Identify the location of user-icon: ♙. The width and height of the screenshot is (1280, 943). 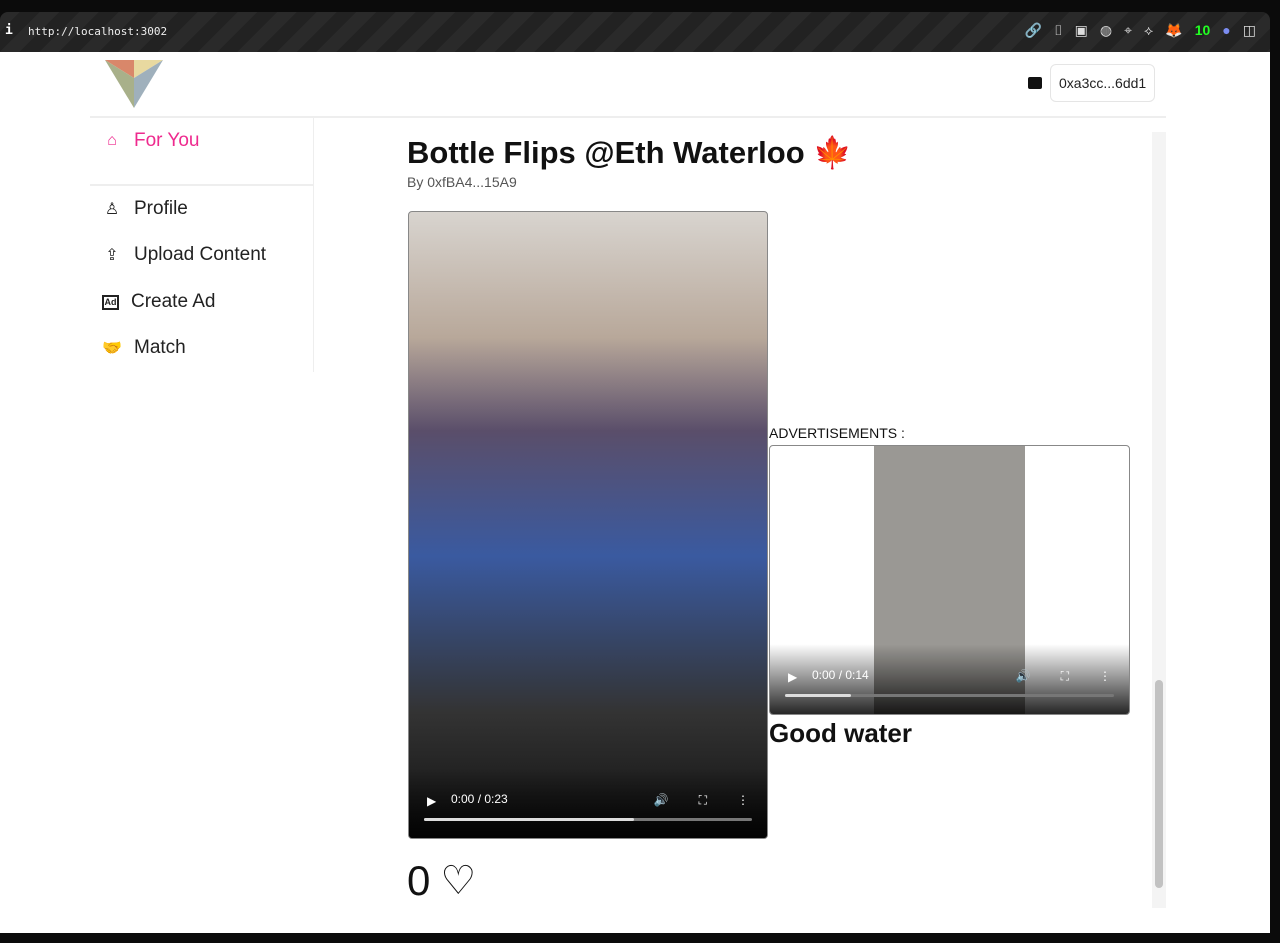
(112, 209).